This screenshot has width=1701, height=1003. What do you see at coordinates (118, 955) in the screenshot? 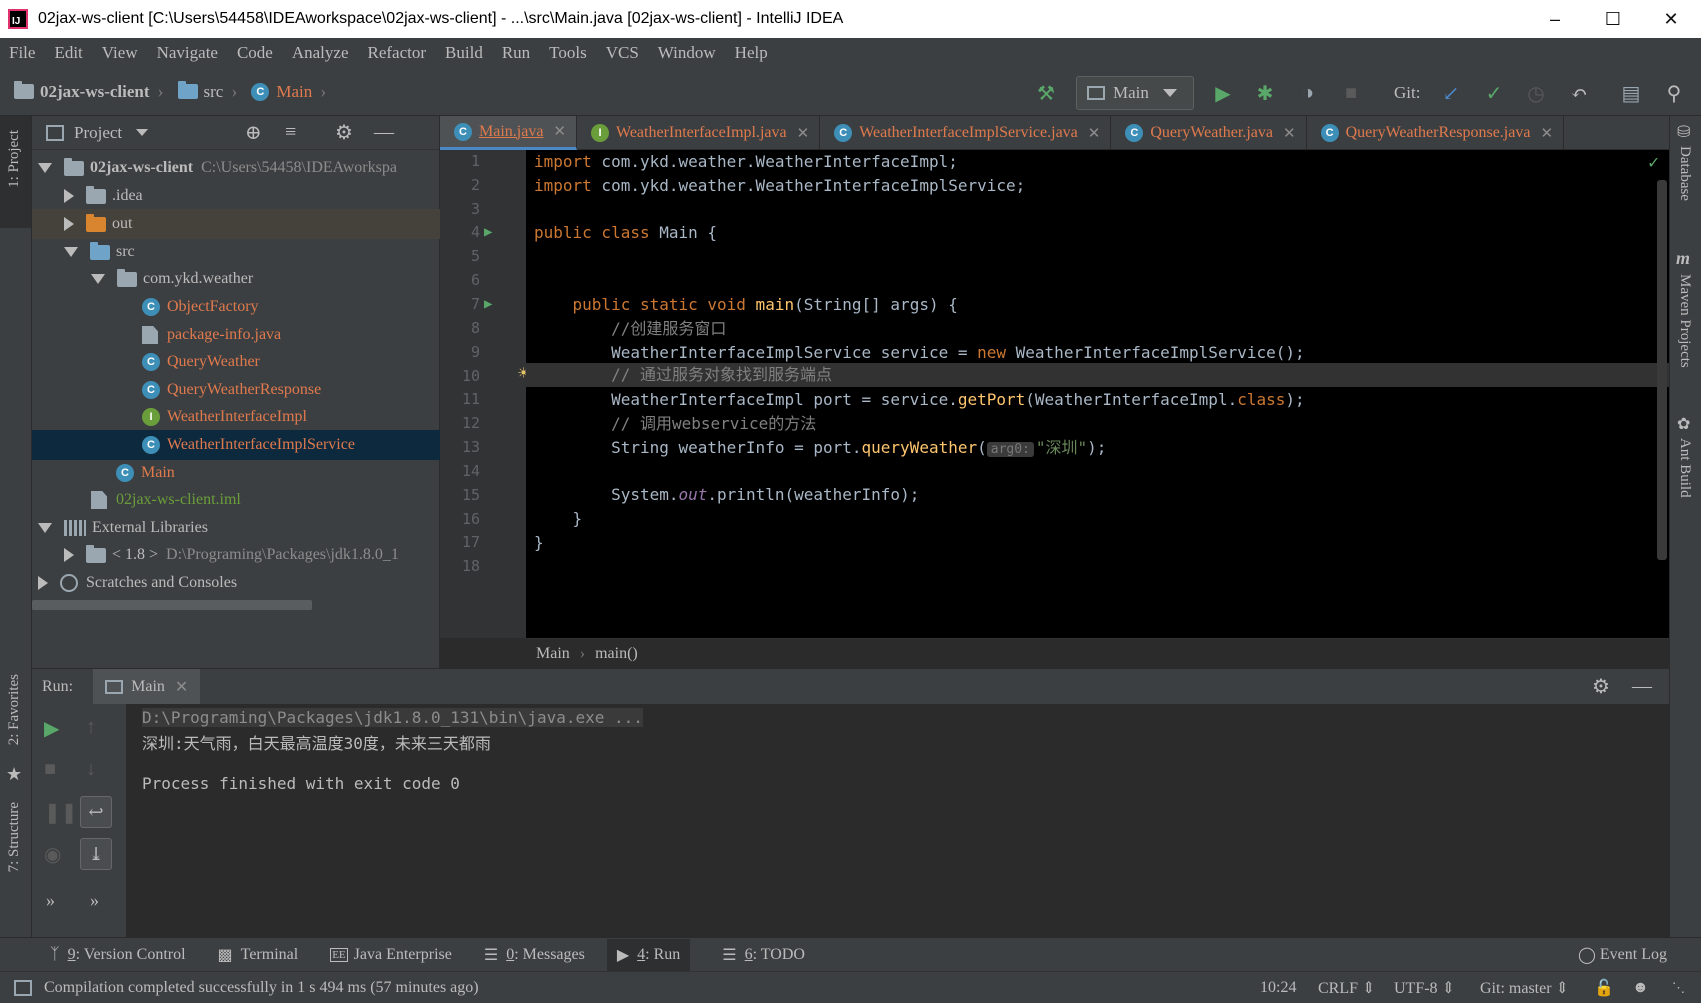
I see `tool-version-control: ᛉ 9: Version Control` at bounding box center [118, 955].